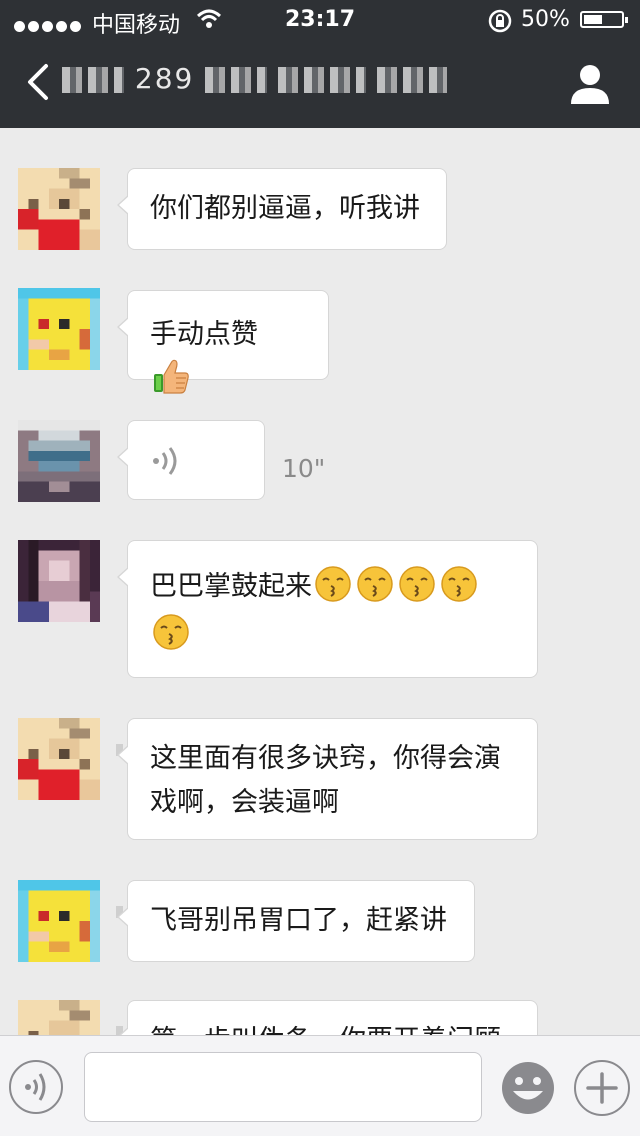 This screenshot has width=640, height=1136. I want to click on rotation-lock-icon, so click(500, 21).